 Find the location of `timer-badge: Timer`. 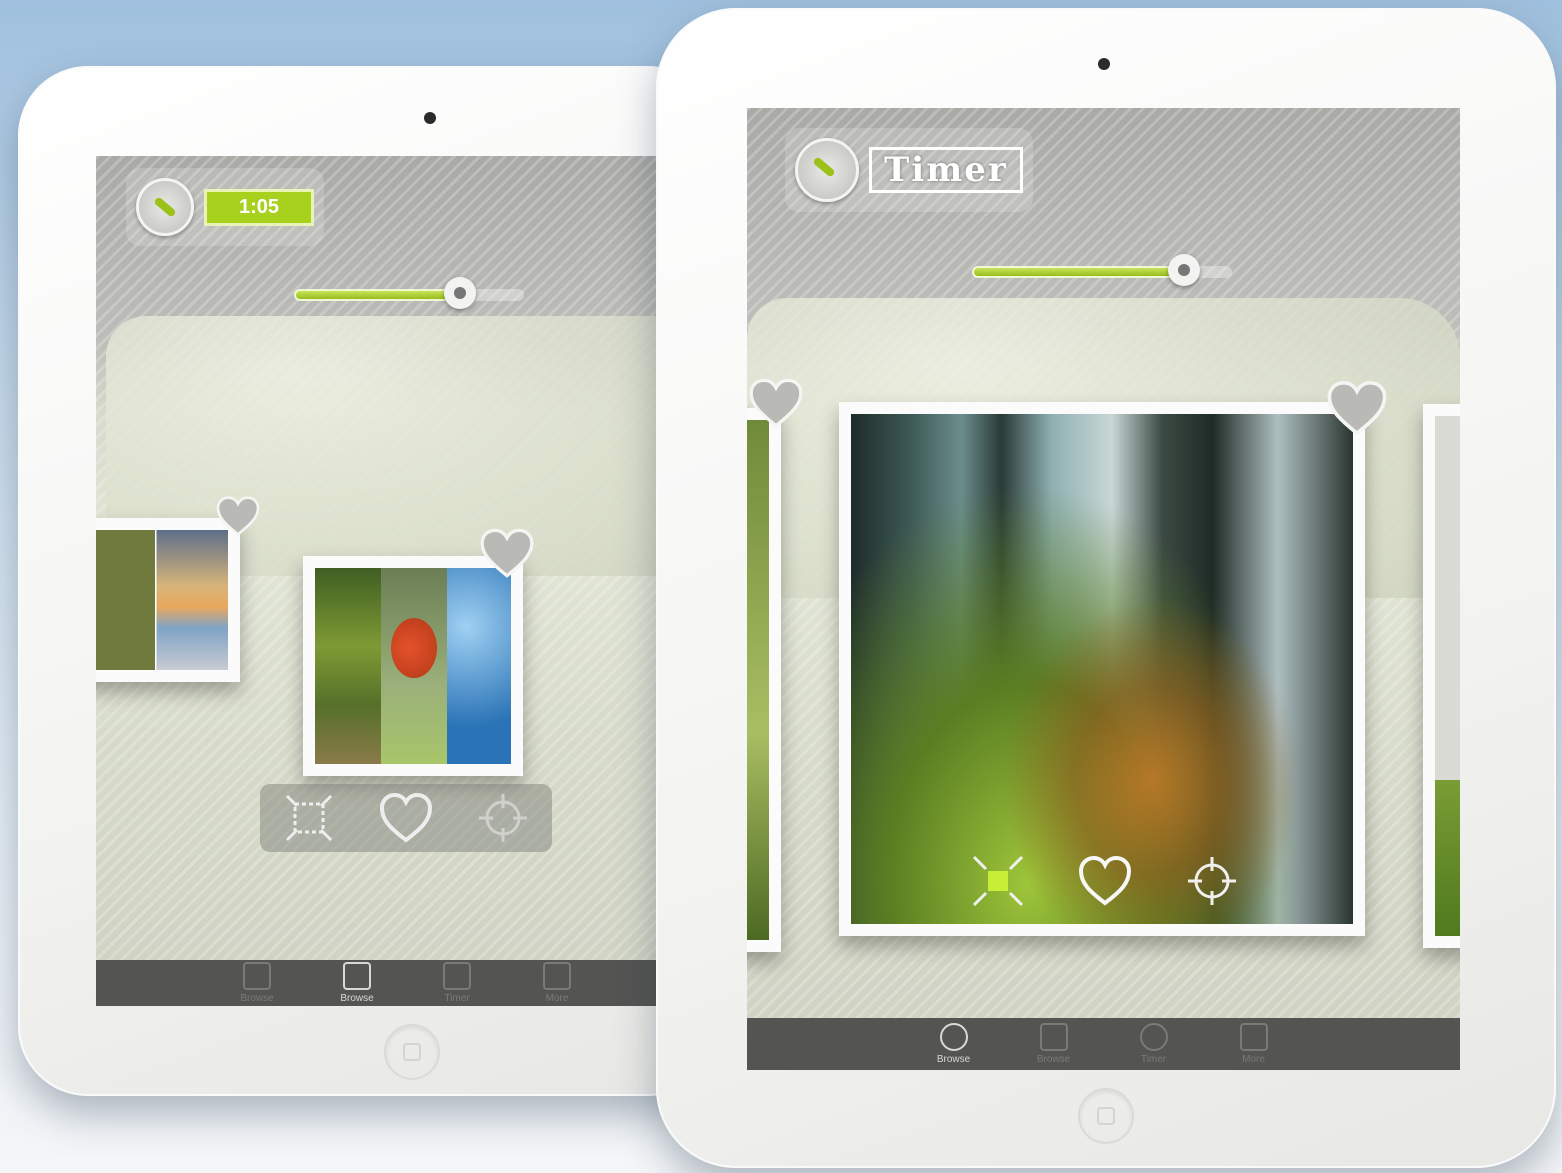

timer-badge: Timer is located at coordinates (909, 170).